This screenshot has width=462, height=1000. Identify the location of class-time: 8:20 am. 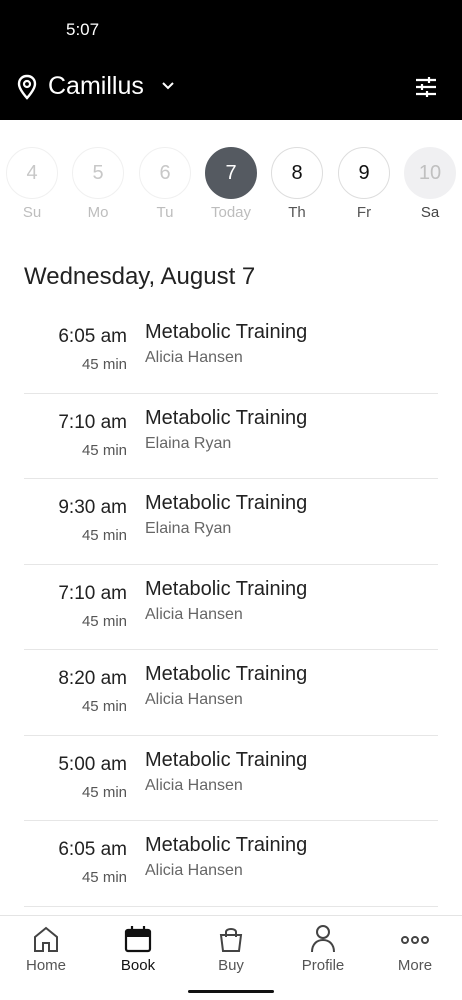
(92, 678).